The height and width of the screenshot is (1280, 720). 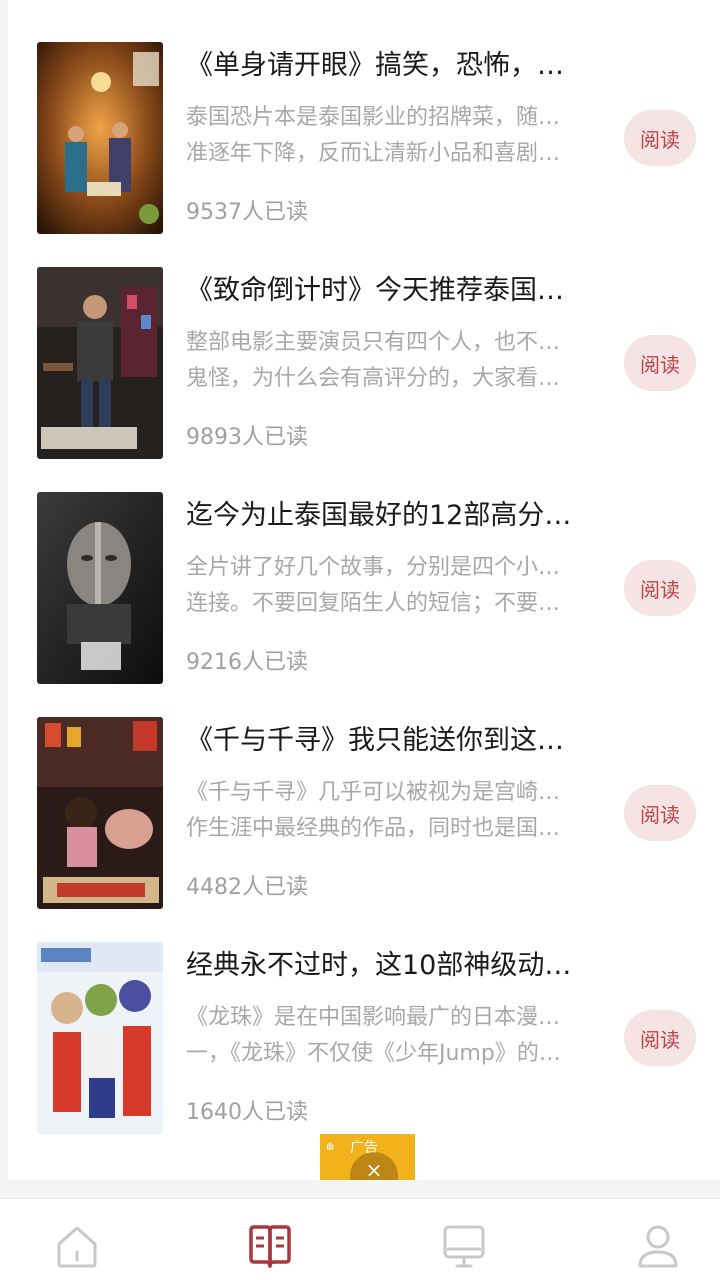 What do you see at coordinates (381, 966) in the screenshot?
I see `article-title: 经典永不过时，这10部神级动漫你看过吗` at bounding box center [381, 966].